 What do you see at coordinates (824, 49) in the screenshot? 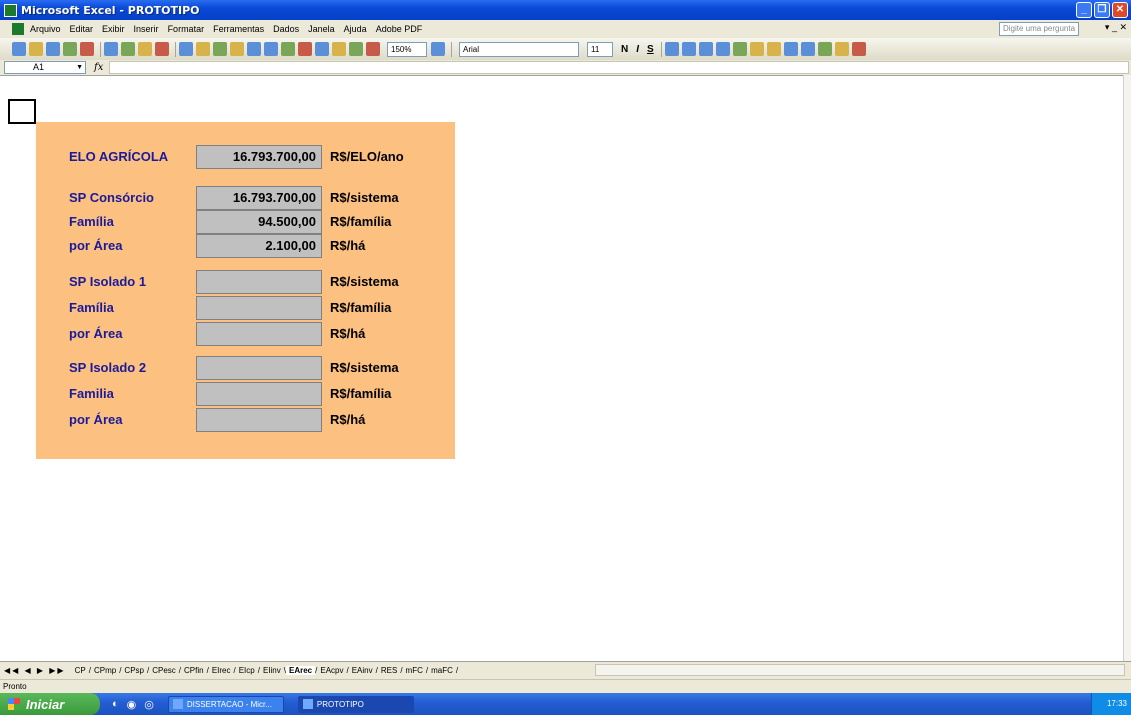
I see `borders-icon` at bounding box center [824, 49].